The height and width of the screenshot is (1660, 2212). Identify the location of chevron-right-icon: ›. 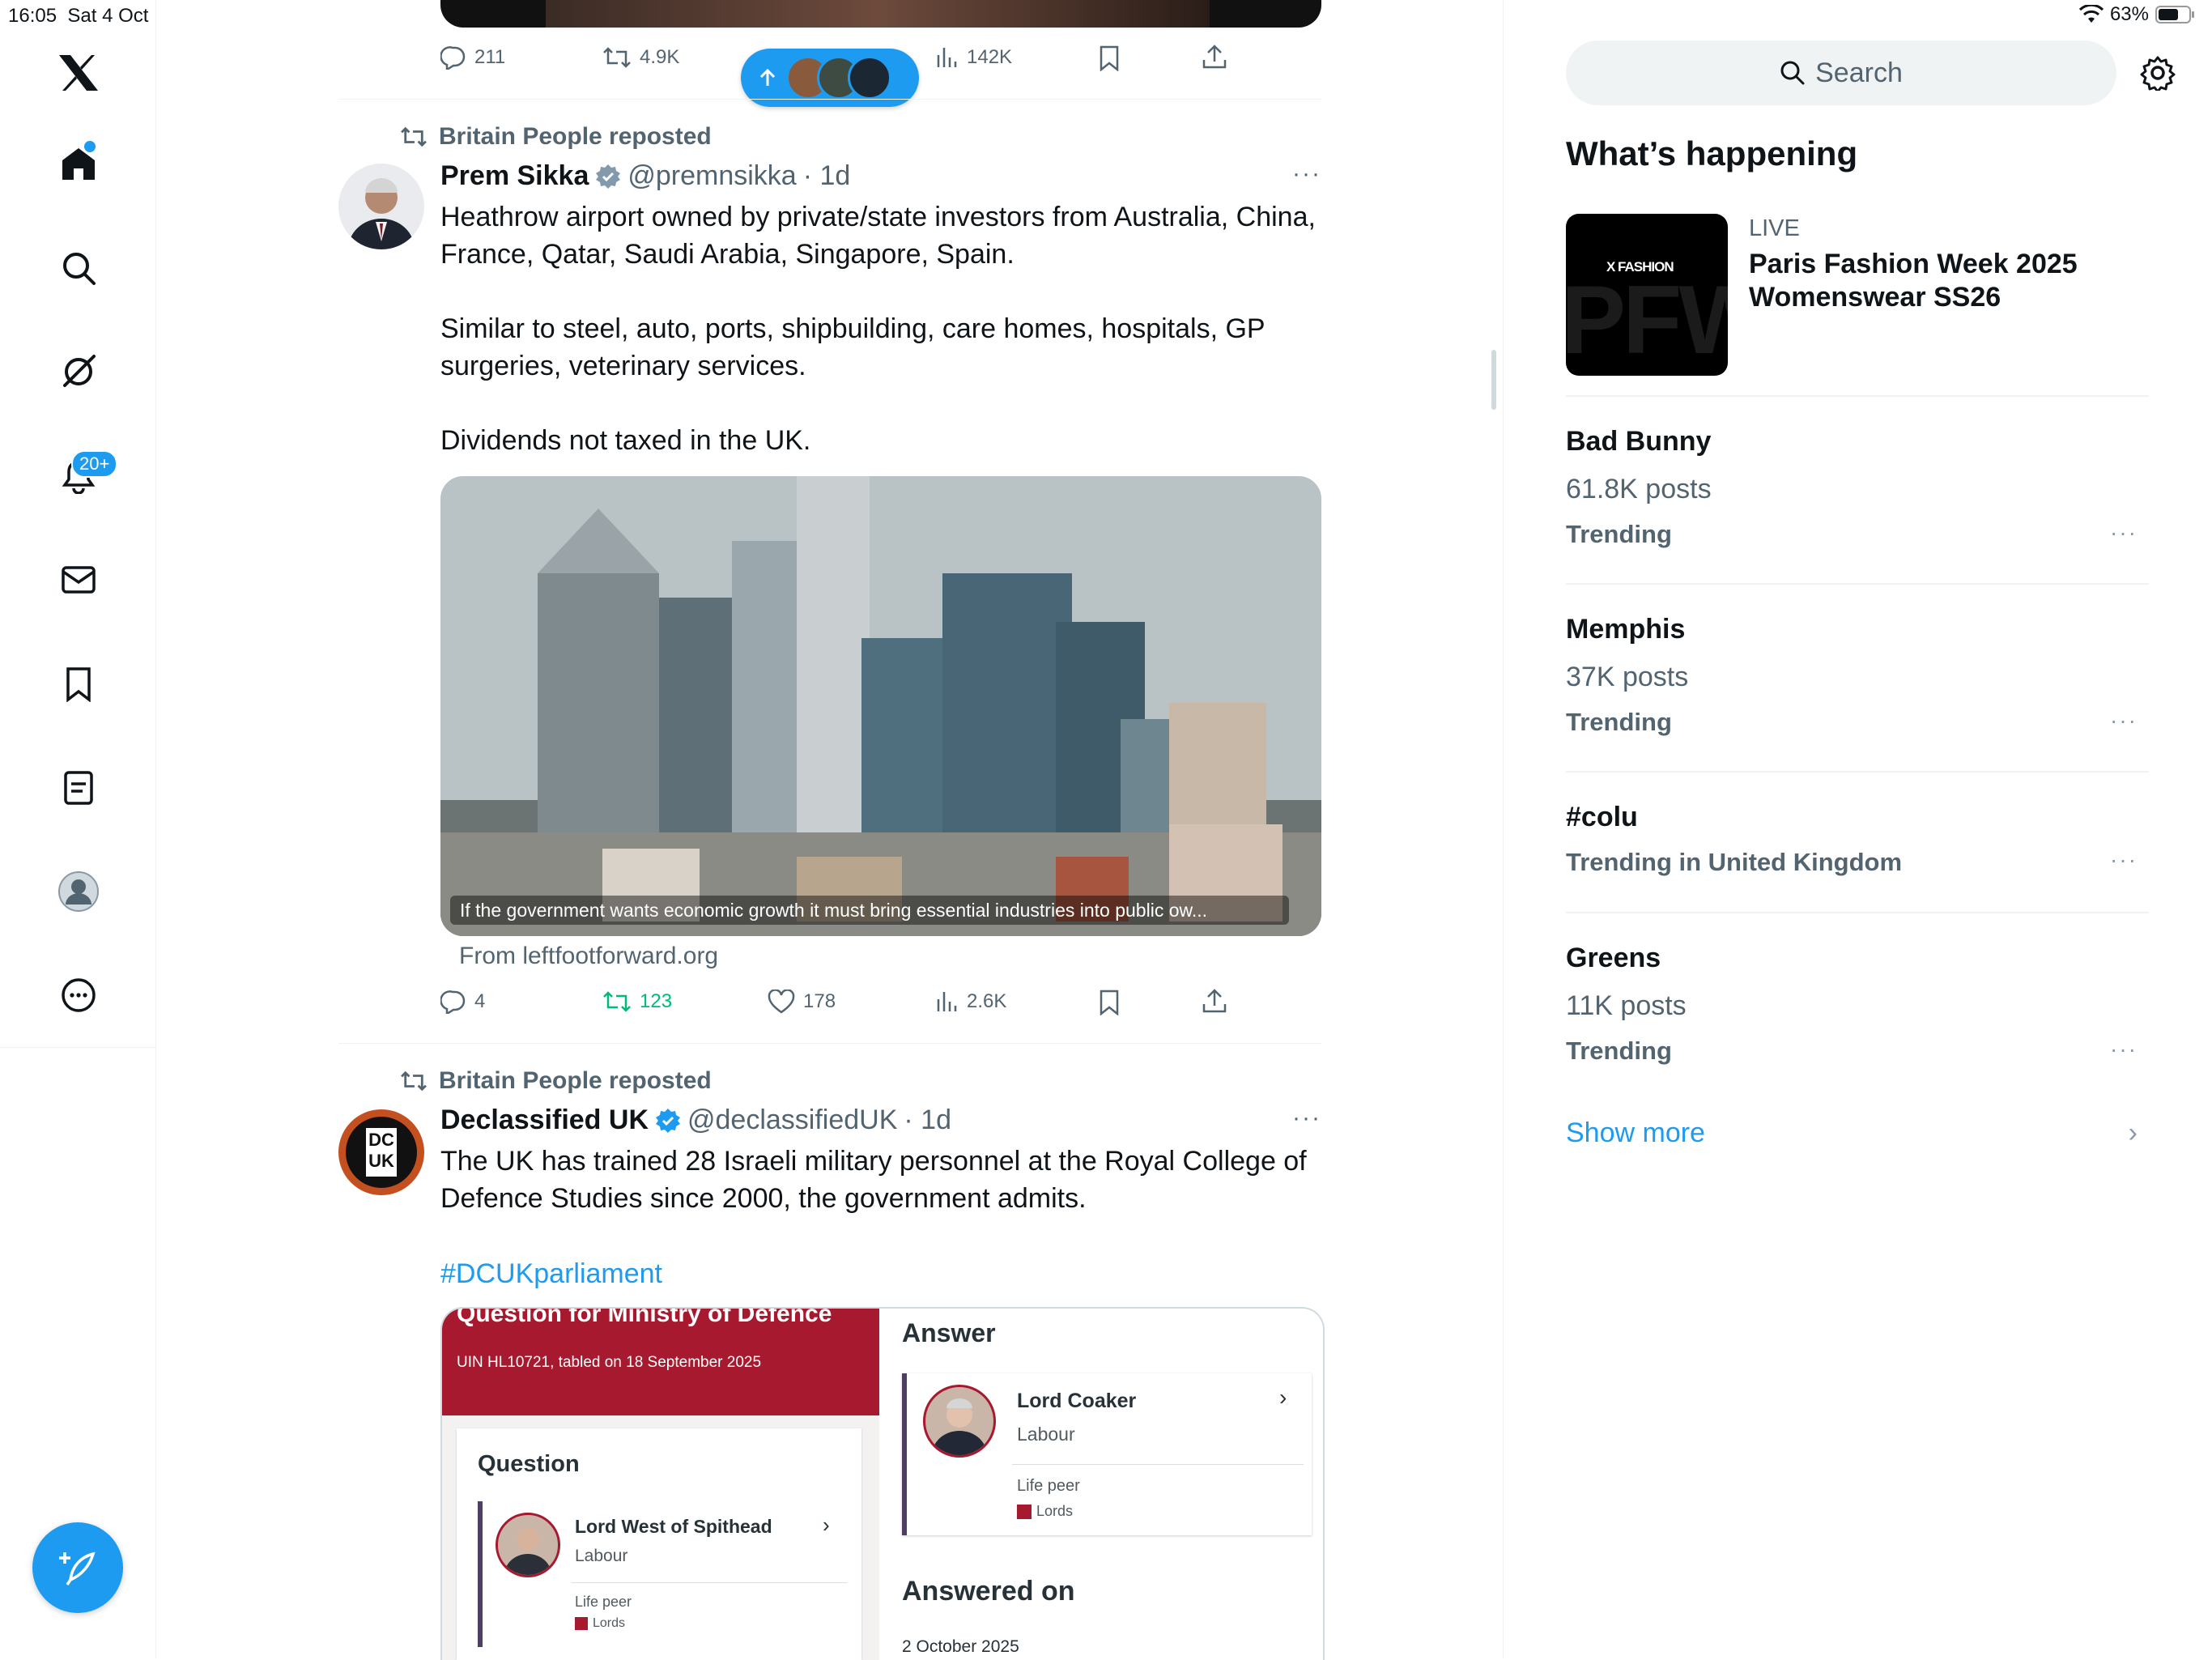
(2133, 1133).